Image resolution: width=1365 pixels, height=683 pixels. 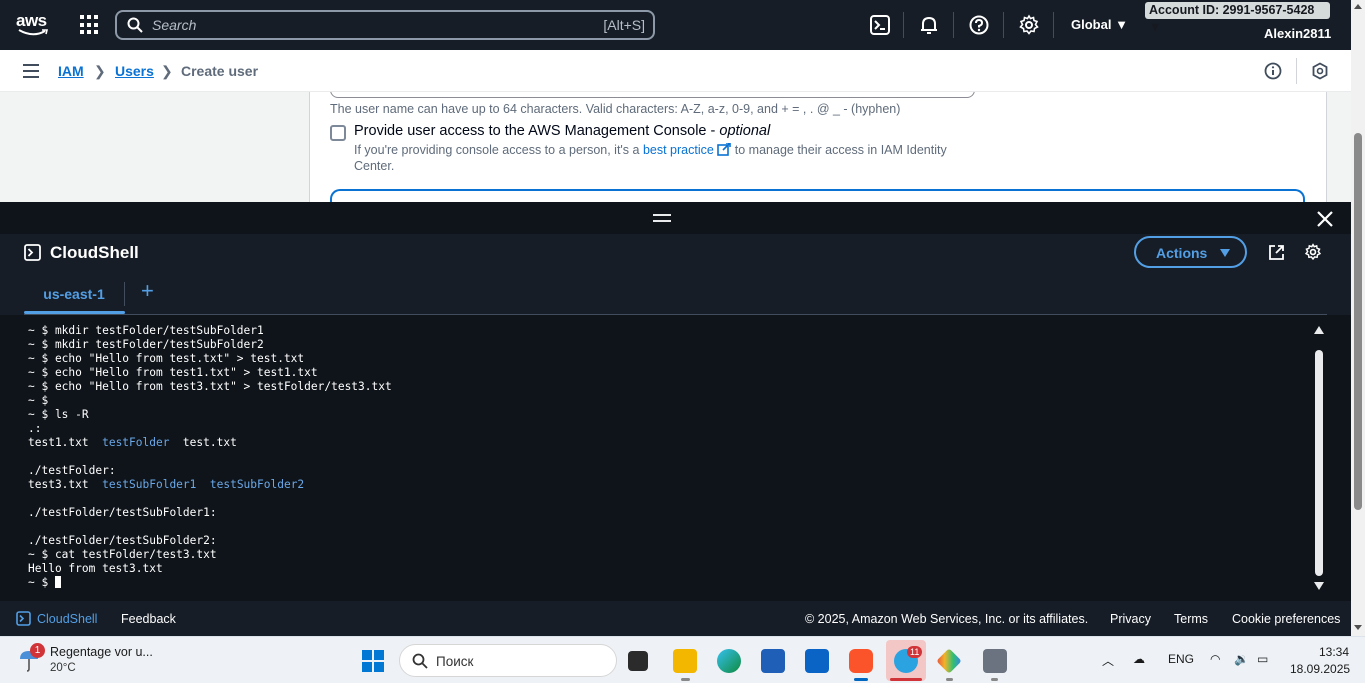 What do you see at coordinates (373, 661) in the screenshot?
I see `windows-start-icon` at bounding box center [373, 661].